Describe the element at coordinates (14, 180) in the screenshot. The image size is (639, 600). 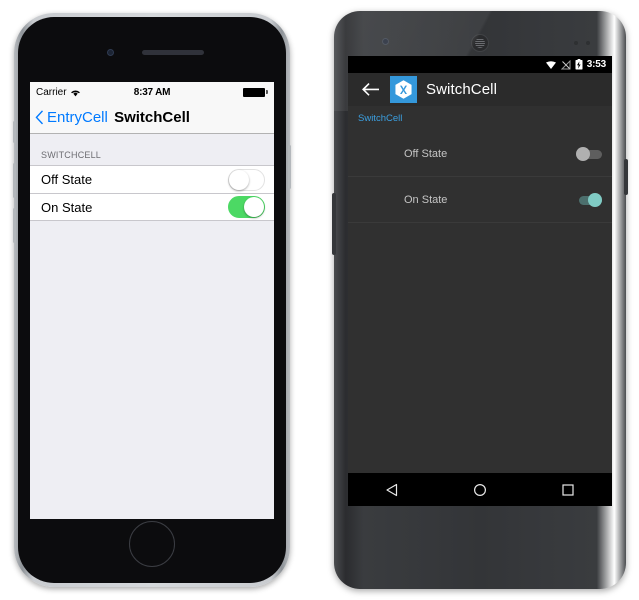
I see `iphone-volume-up-button` at that location.